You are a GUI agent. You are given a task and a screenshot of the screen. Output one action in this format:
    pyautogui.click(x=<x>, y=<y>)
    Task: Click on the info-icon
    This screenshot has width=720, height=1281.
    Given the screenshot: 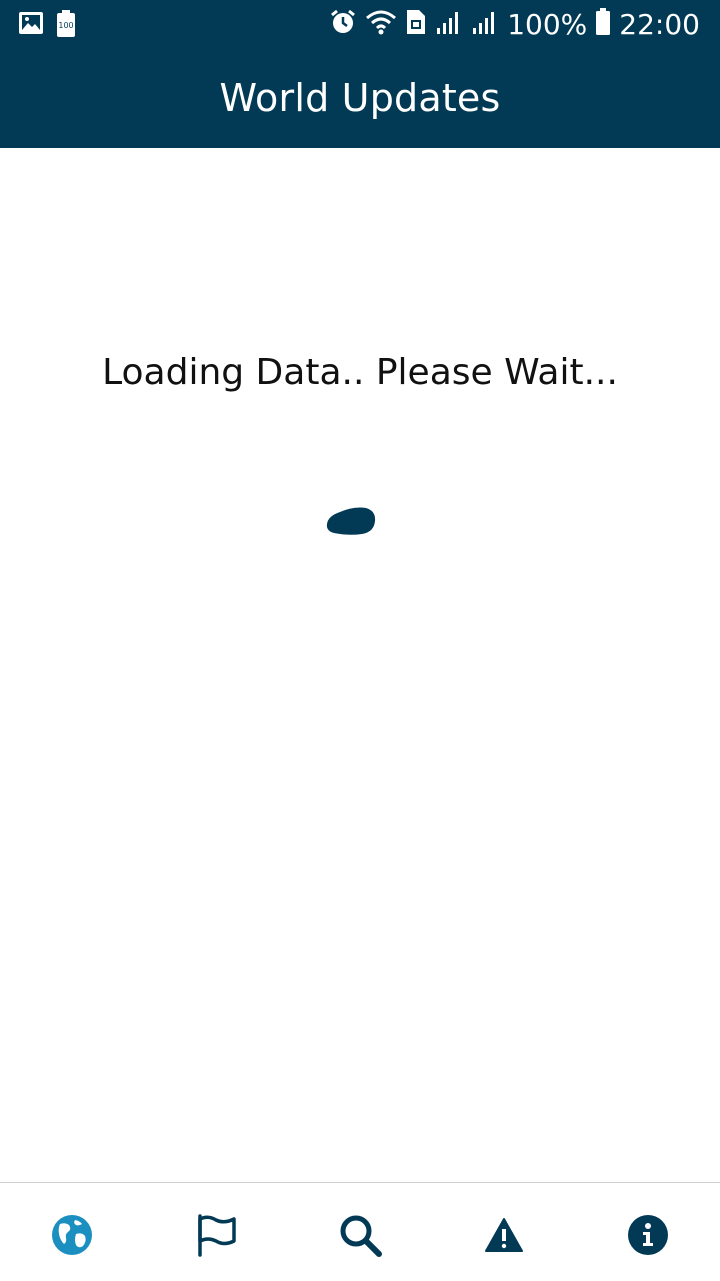 What is the action you would take?
    pyautogui.click(x=648, y=1235)
    